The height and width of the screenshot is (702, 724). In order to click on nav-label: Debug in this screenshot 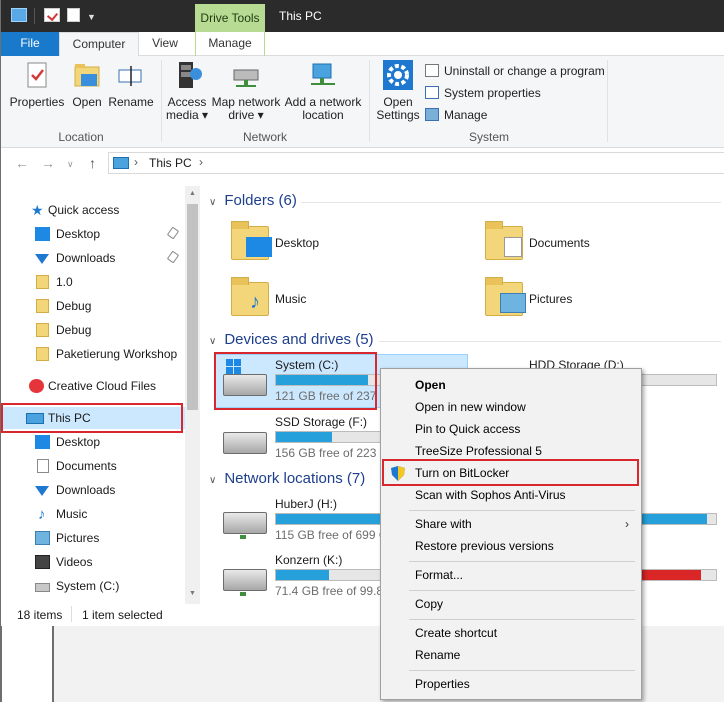, I will do `click(74, 306)`.